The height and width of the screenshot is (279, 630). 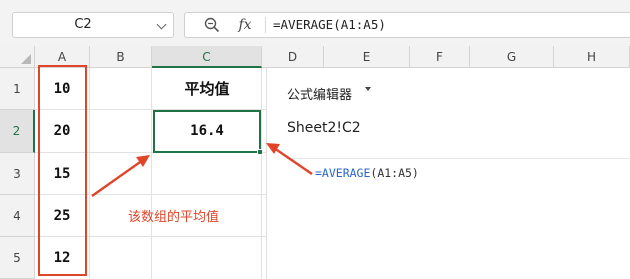 I want to click on annotation-arrows, so click(x=202, y=170).